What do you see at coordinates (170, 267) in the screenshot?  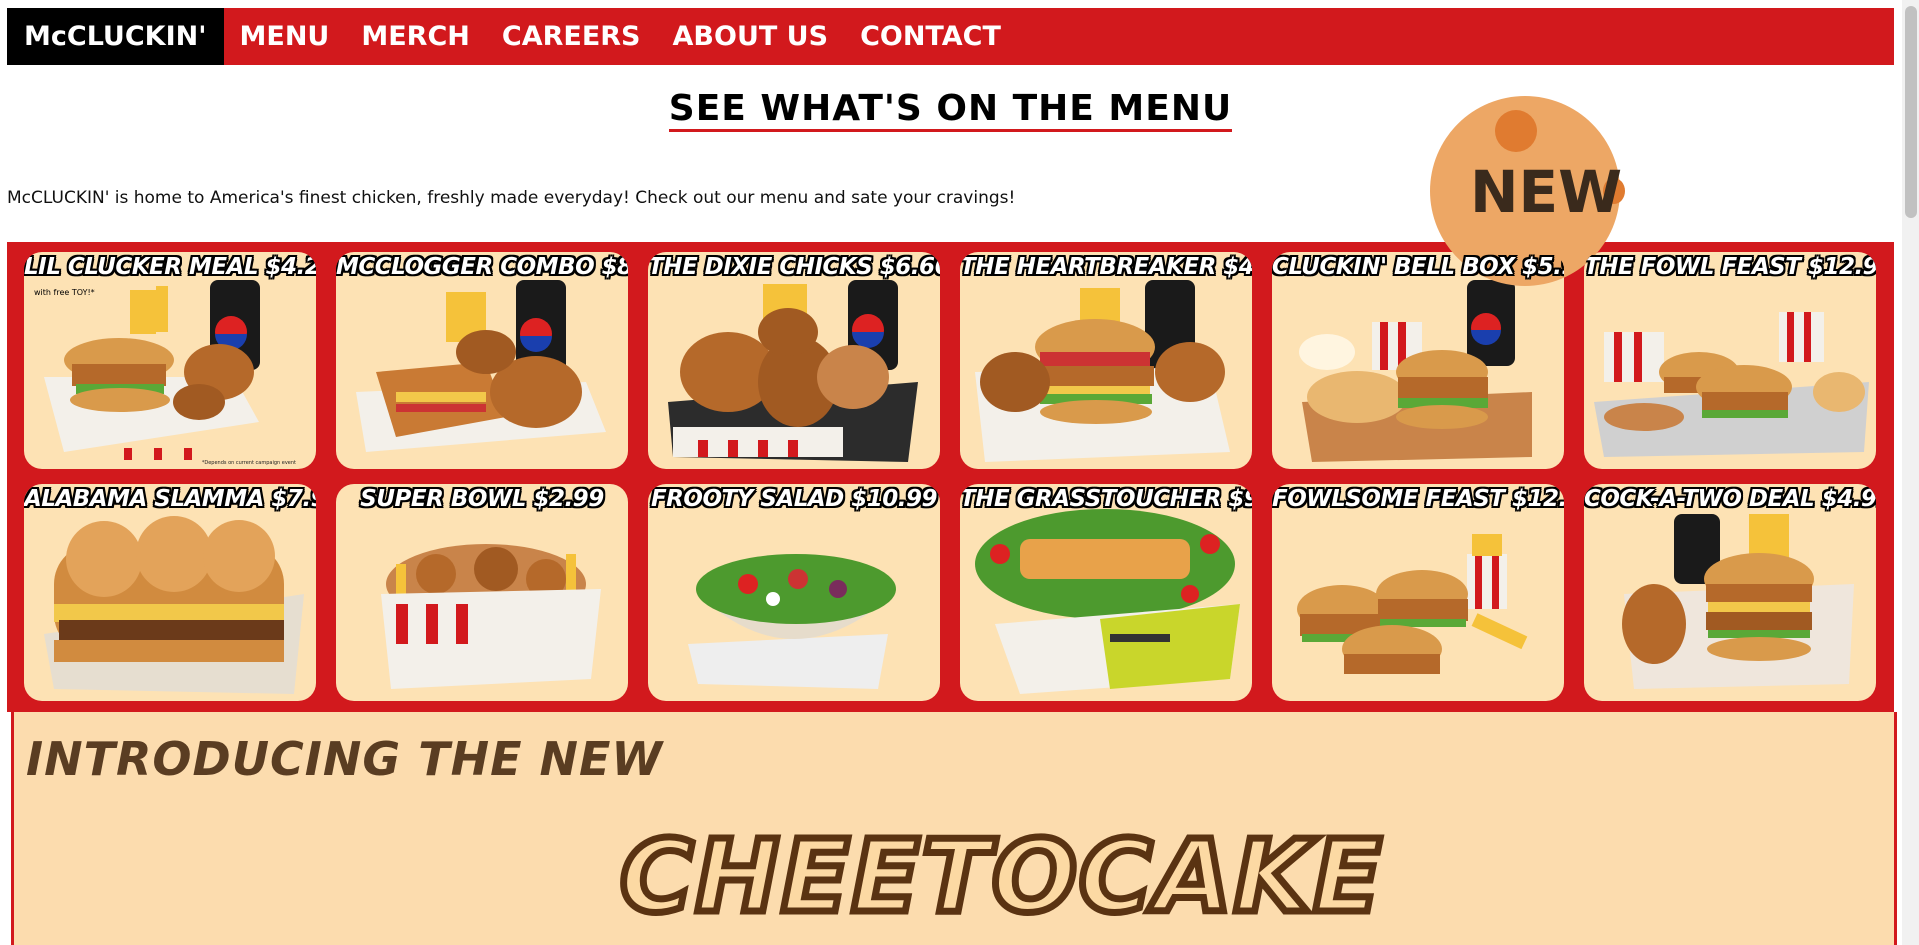 I see `menu-item-title: LIL CLUCKER MEAL $4.20` at bounding box center [170, 267].